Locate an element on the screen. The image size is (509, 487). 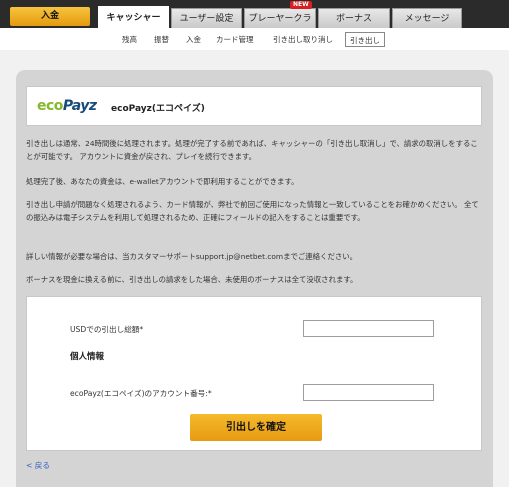
deposit-button: 入金 is located at coordinates (50, 16).